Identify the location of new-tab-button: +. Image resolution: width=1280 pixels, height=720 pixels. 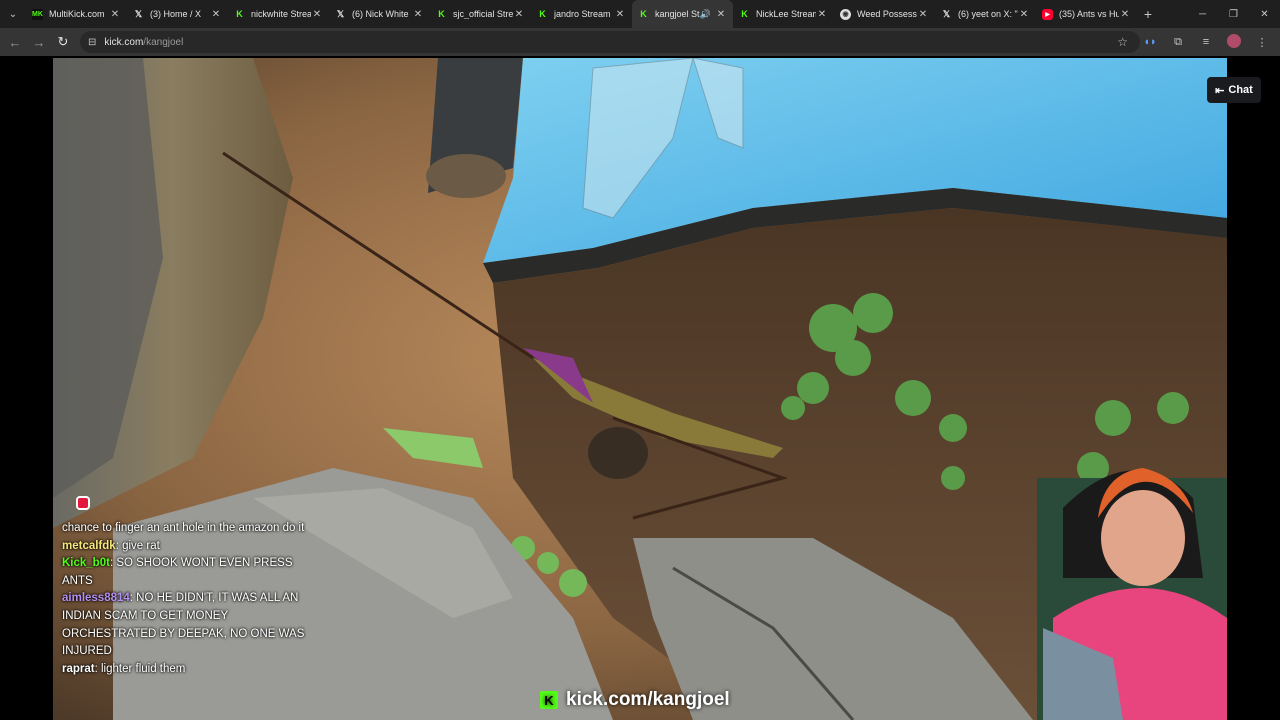
(1148, 14).